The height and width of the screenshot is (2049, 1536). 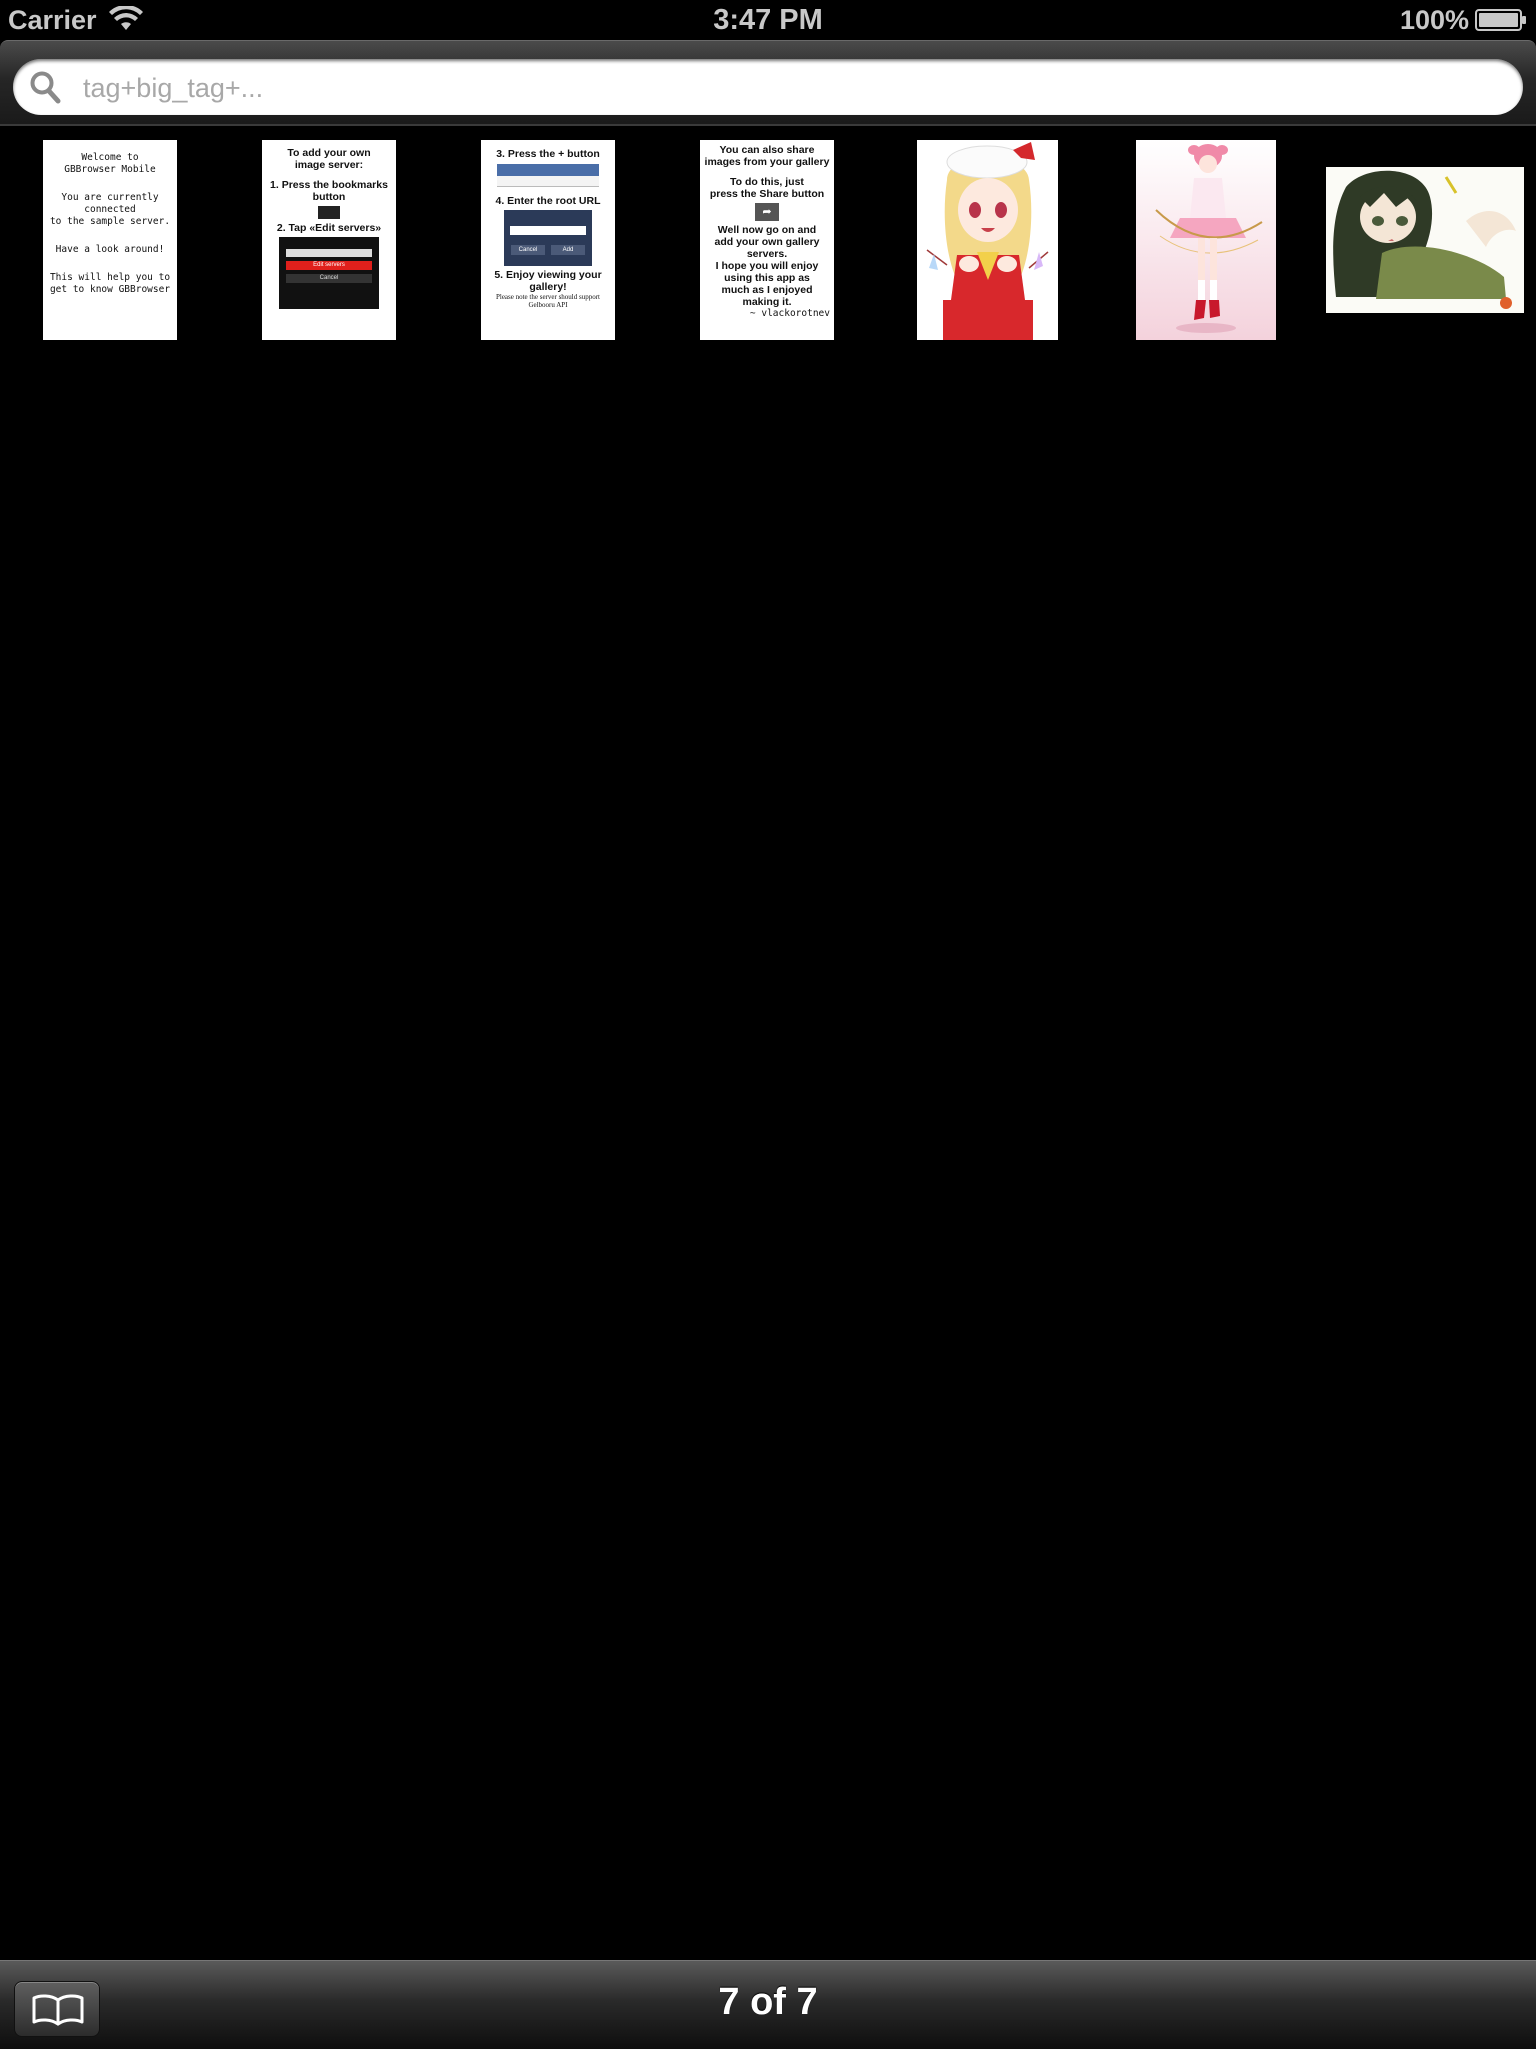 What do you see at coordinates (548, 305) in the screenshot?
I see `thumbnail-text: Gelbooru API` at bounding box center [548, 305].